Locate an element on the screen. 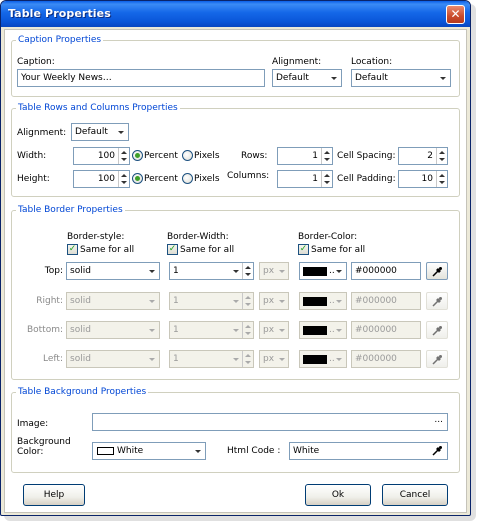 Image resolution: width=477 pixels, height=522 pixels. width-percent-radio is located at coordinates (137, 155).